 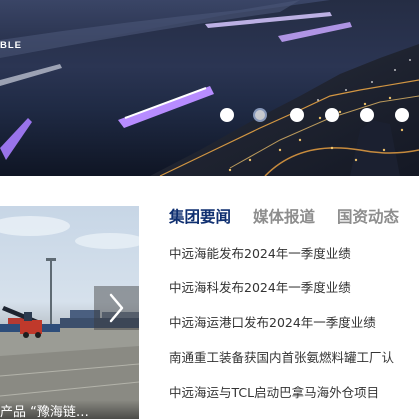 What do you see at coordinates (294, 357) in the screenshot?
I see `news-item: 南通重工装备获国内首张氨燃料罐工厂认` at bounding box center [294, 357].